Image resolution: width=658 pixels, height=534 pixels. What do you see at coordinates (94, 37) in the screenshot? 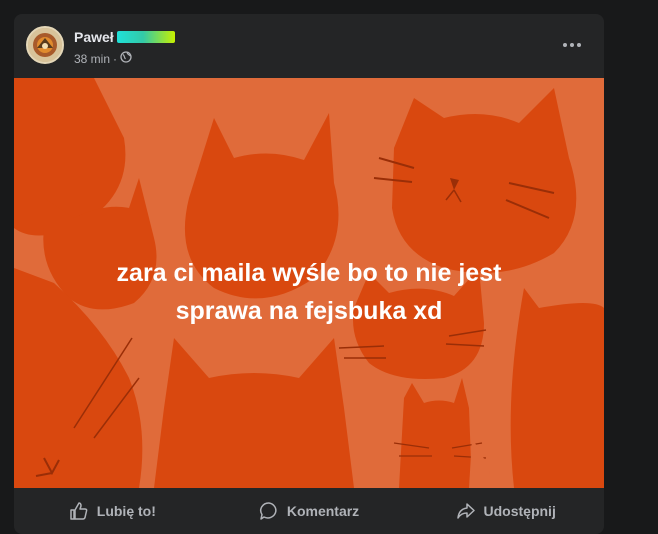
I see `author-first-name: Paweł` at bounding box center [94, 37].